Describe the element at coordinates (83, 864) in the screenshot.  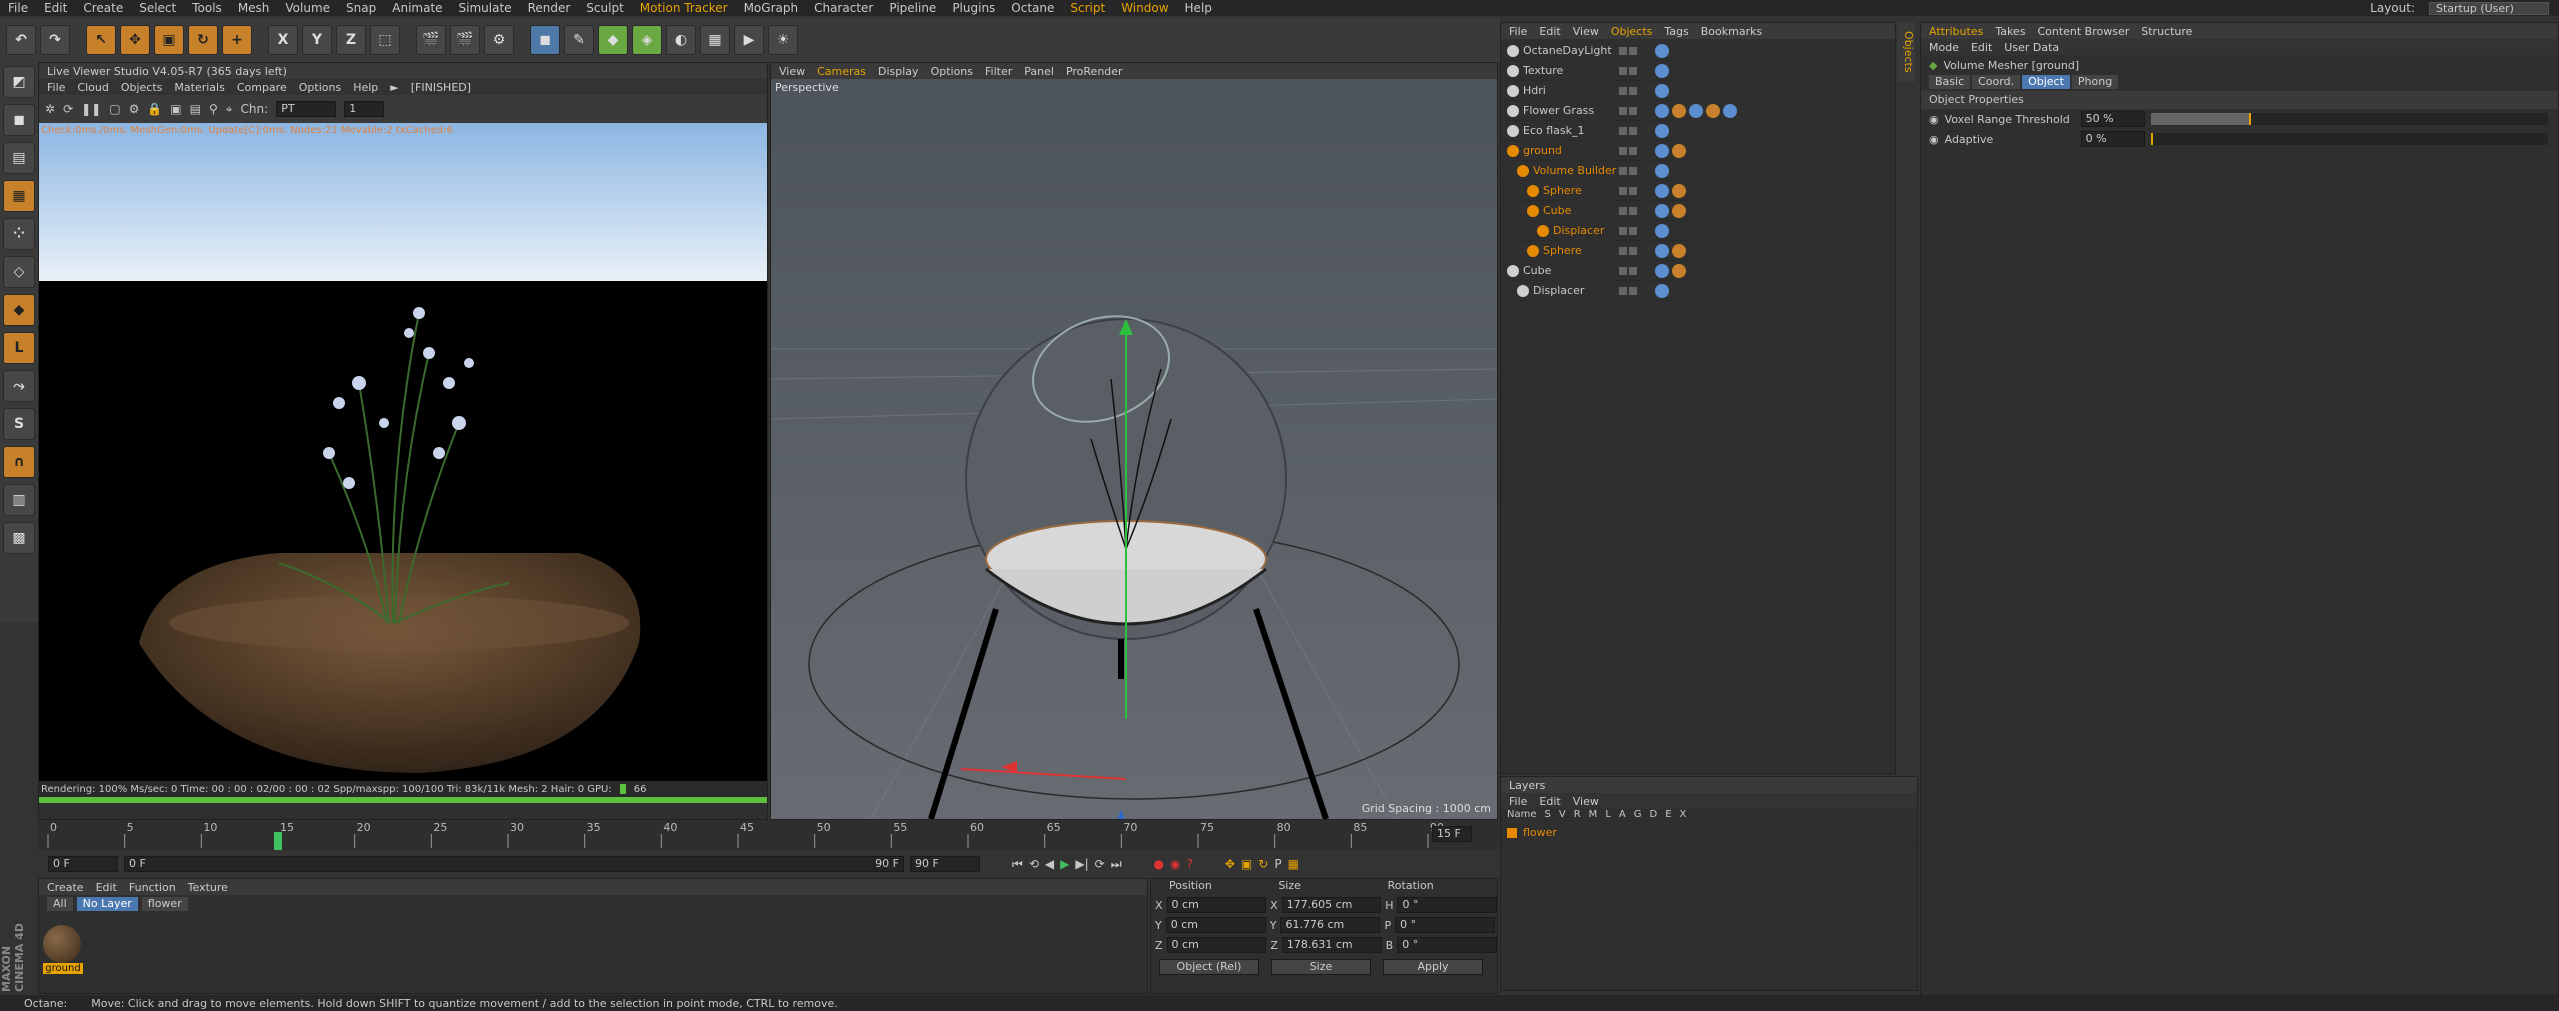
I see `start-frame-field: 0 F` at that location.